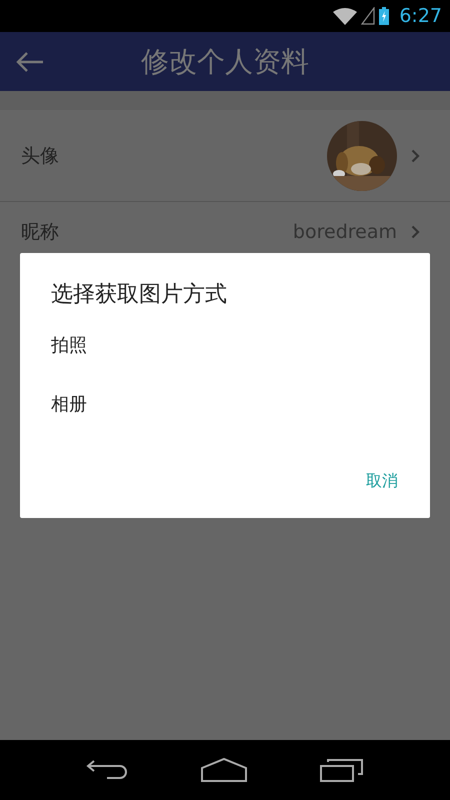 The width and height of the screenshot is (450, 800). I want to click on wifi-icon, so click(345, 16).